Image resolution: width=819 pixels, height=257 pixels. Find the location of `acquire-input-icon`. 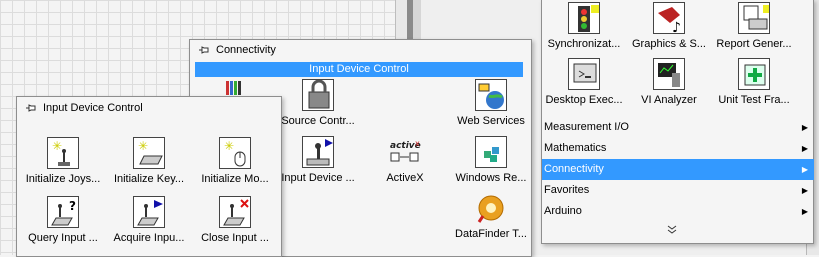

acquire-input-icon is located at coordinates (149, 212).